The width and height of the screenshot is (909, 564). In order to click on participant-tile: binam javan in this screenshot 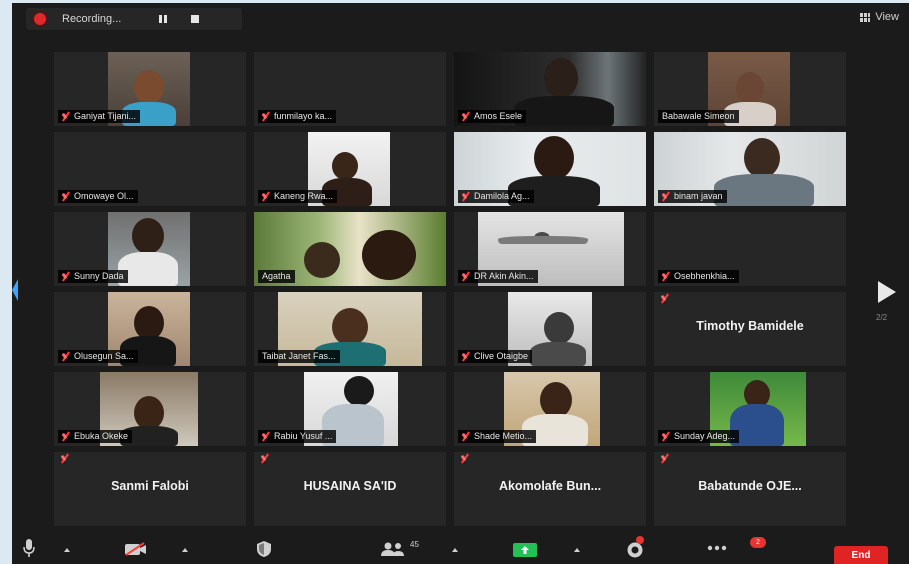, I will do `click(750, 169)`.